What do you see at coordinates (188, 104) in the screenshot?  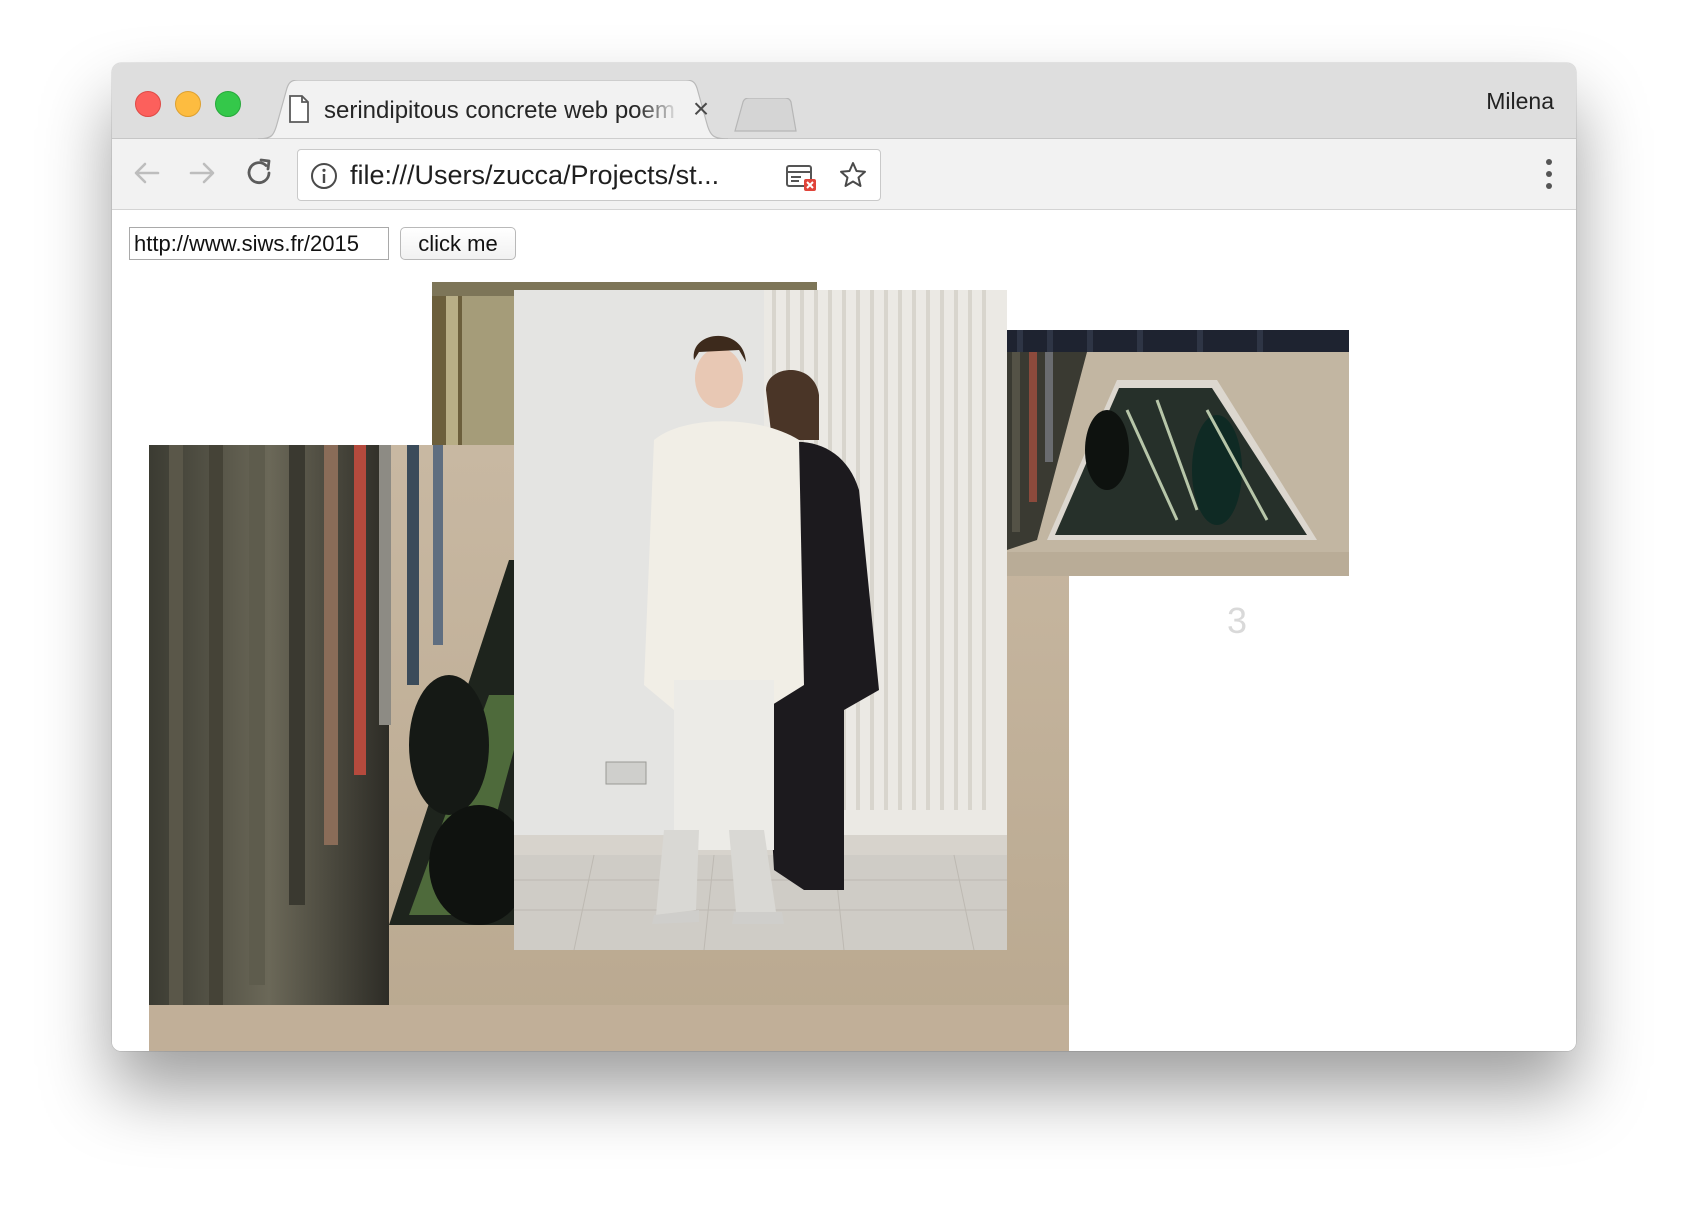 I see `minimize-window-button` at bounding box center [188, 104].